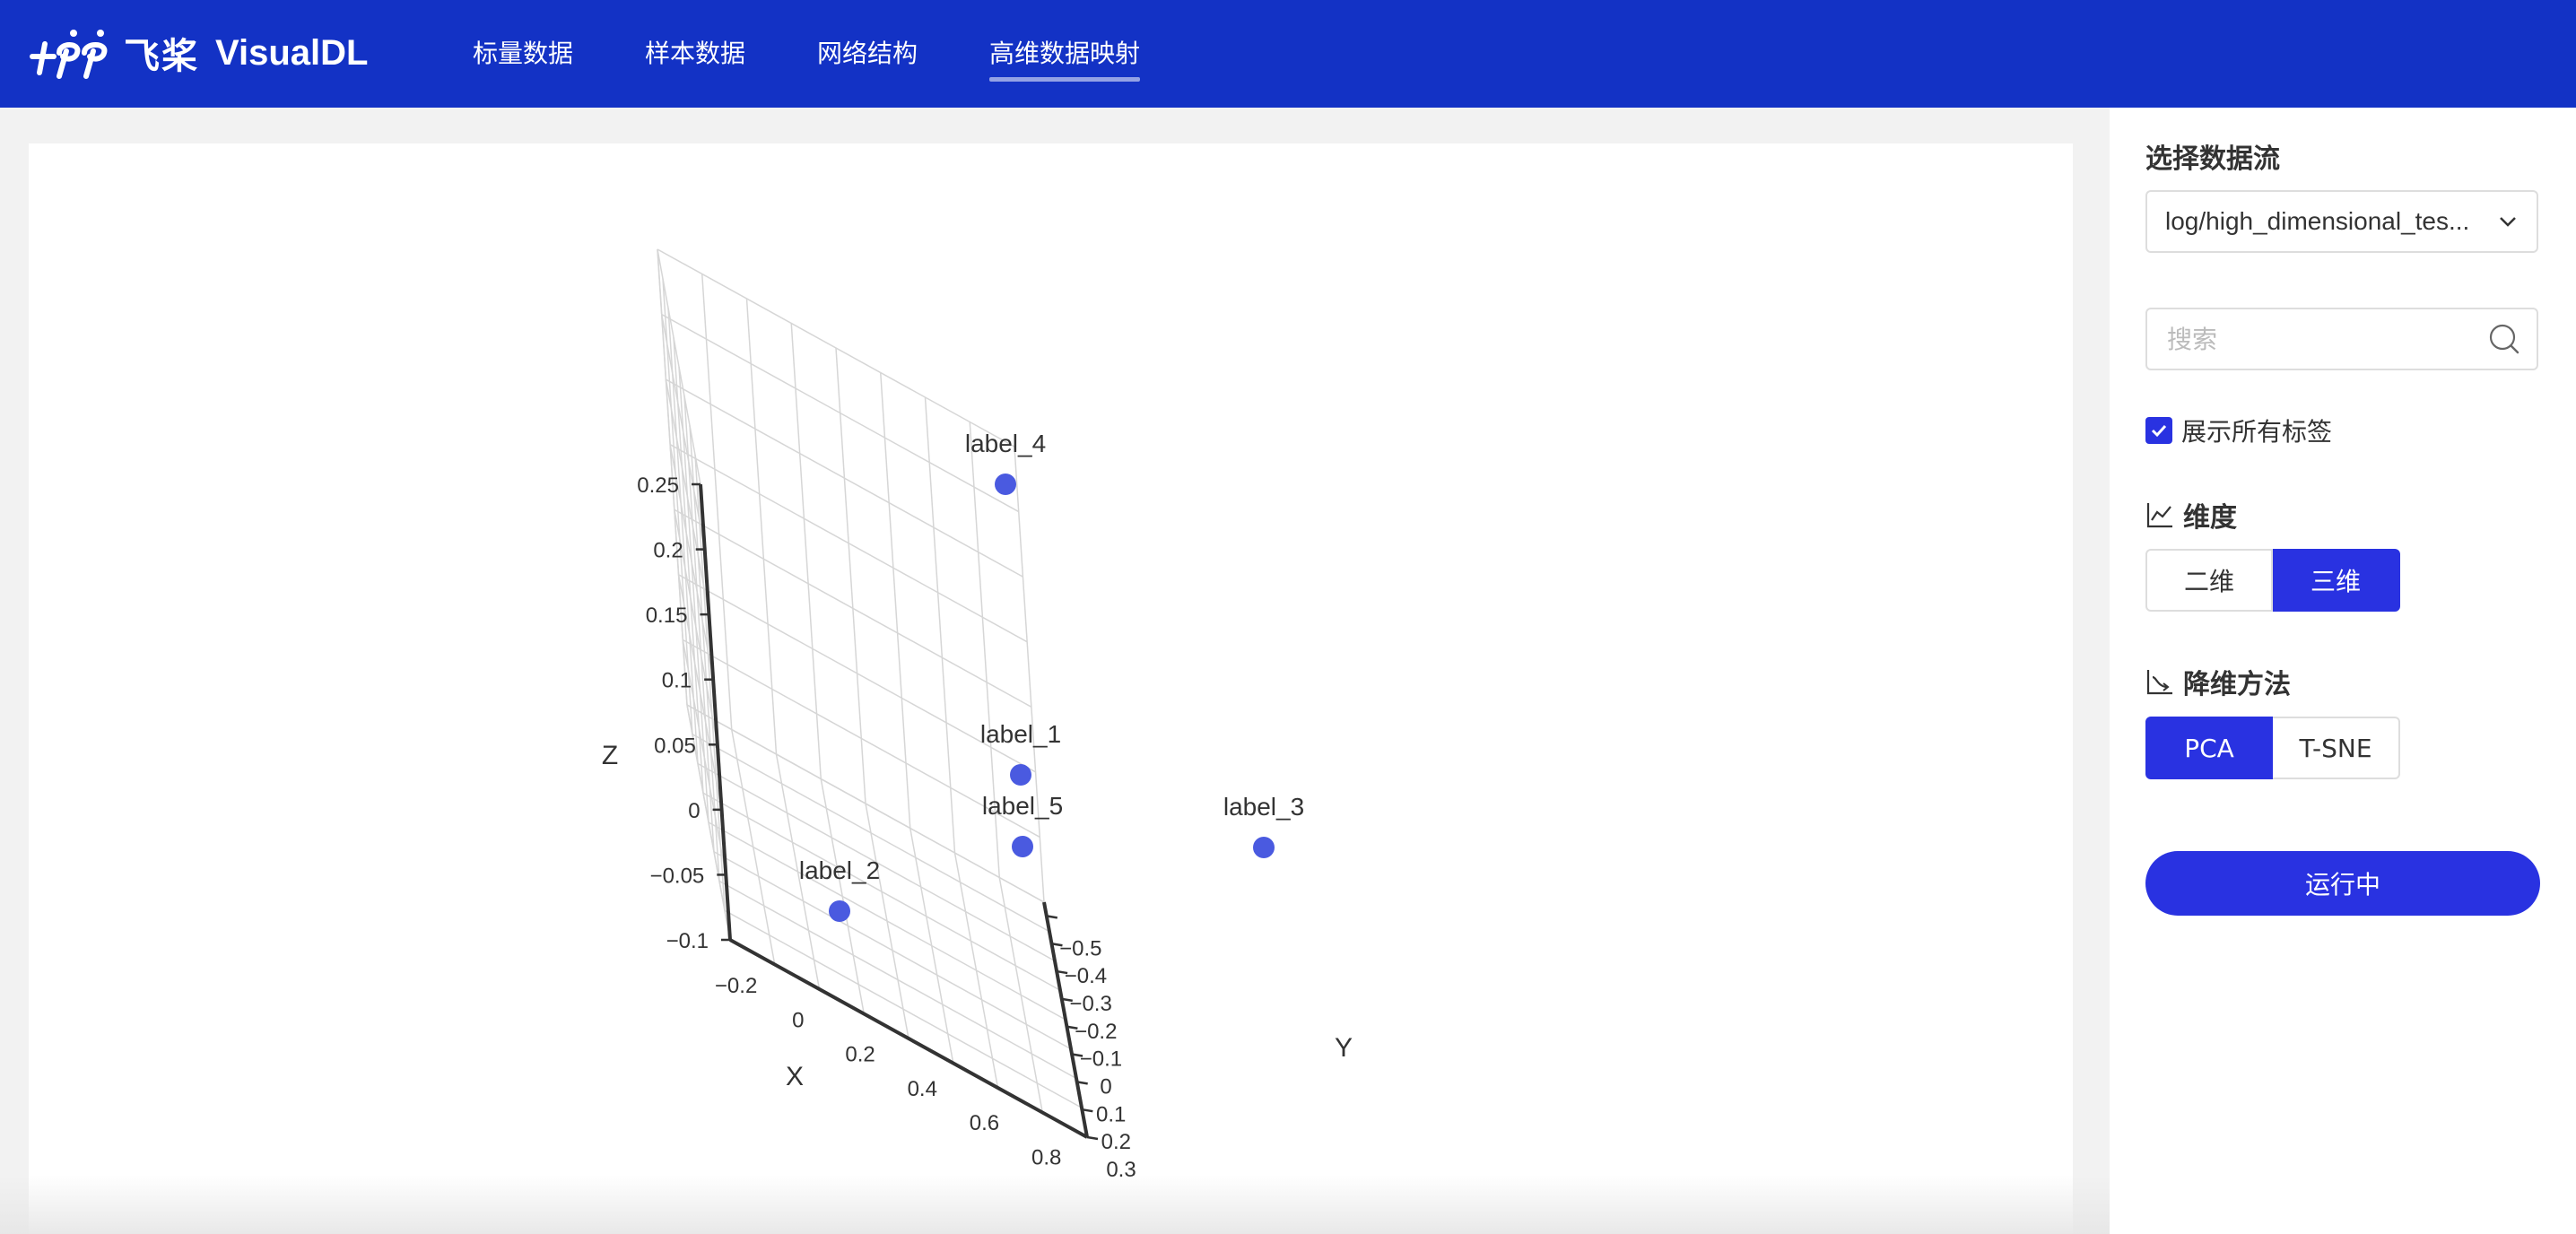 The image size is (2576, 1234). Describe the element at coordinates (1105, 1087) in the screenshot. I see `y-tick-label: 0` at that location.